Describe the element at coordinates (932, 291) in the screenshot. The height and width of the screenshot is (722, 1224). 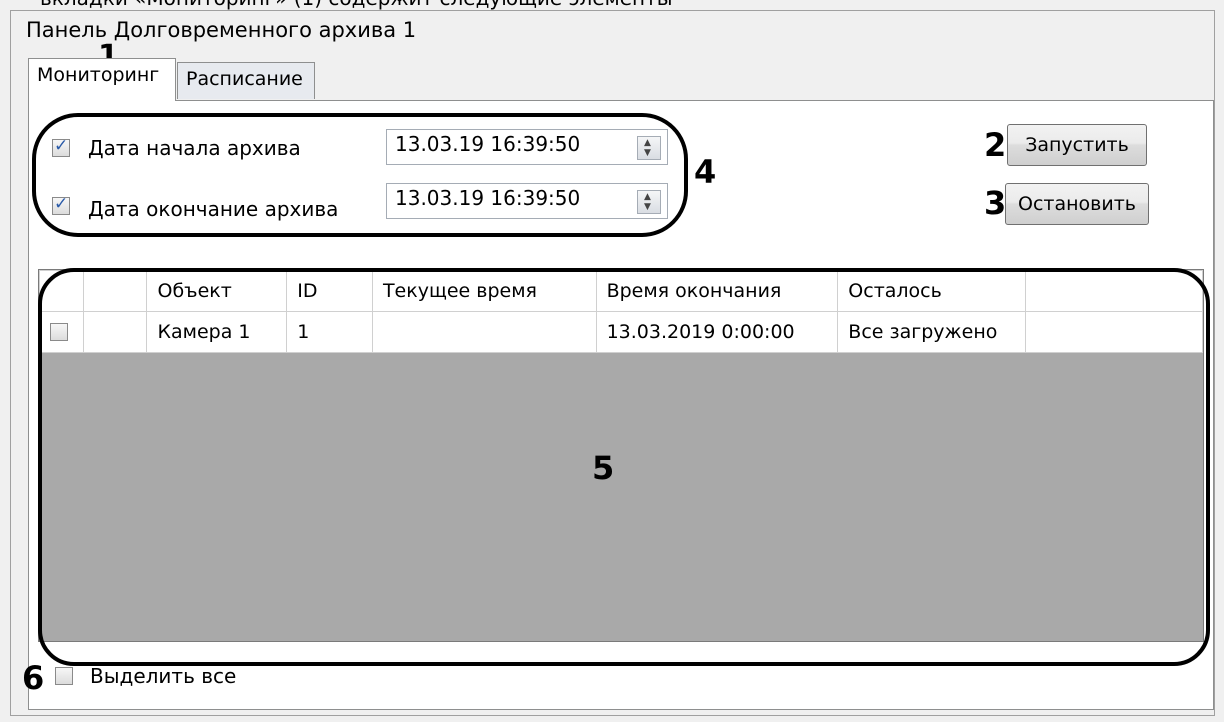
I see `column-header-remaining: Осталось` at that location.